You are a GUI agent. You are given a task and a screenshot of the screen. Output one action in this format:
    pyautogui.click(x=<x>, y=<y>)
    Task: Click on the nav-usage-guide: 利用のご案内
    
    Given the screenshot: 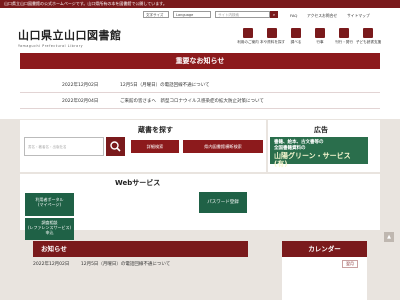 What is the action you would take?
    pyautogui.click(x=248, y=36)
    